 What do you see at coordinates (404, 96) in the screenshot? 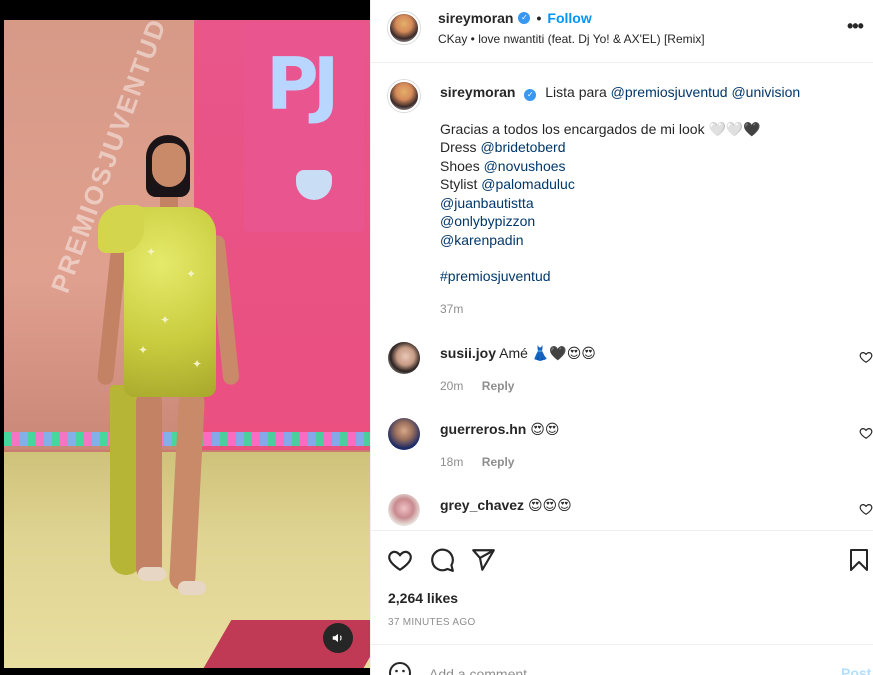
I see `caption-avatar` at bounding box center [404, 96].